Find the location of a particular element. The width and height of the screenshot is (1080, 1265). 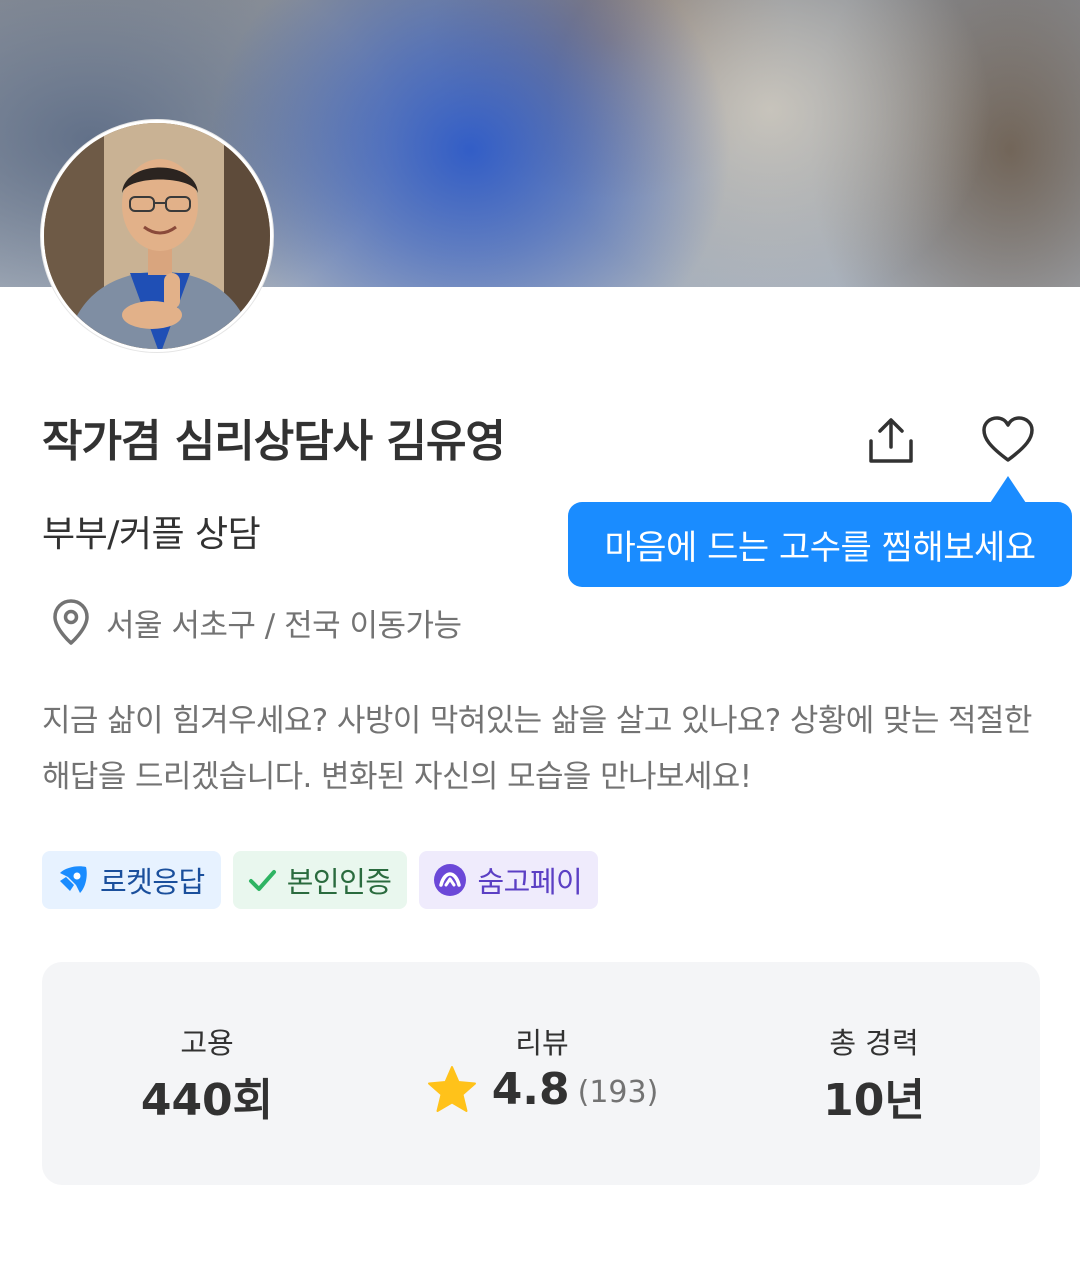

stat-career: 총 경력 10년 is located at coordinates (874, 1073).